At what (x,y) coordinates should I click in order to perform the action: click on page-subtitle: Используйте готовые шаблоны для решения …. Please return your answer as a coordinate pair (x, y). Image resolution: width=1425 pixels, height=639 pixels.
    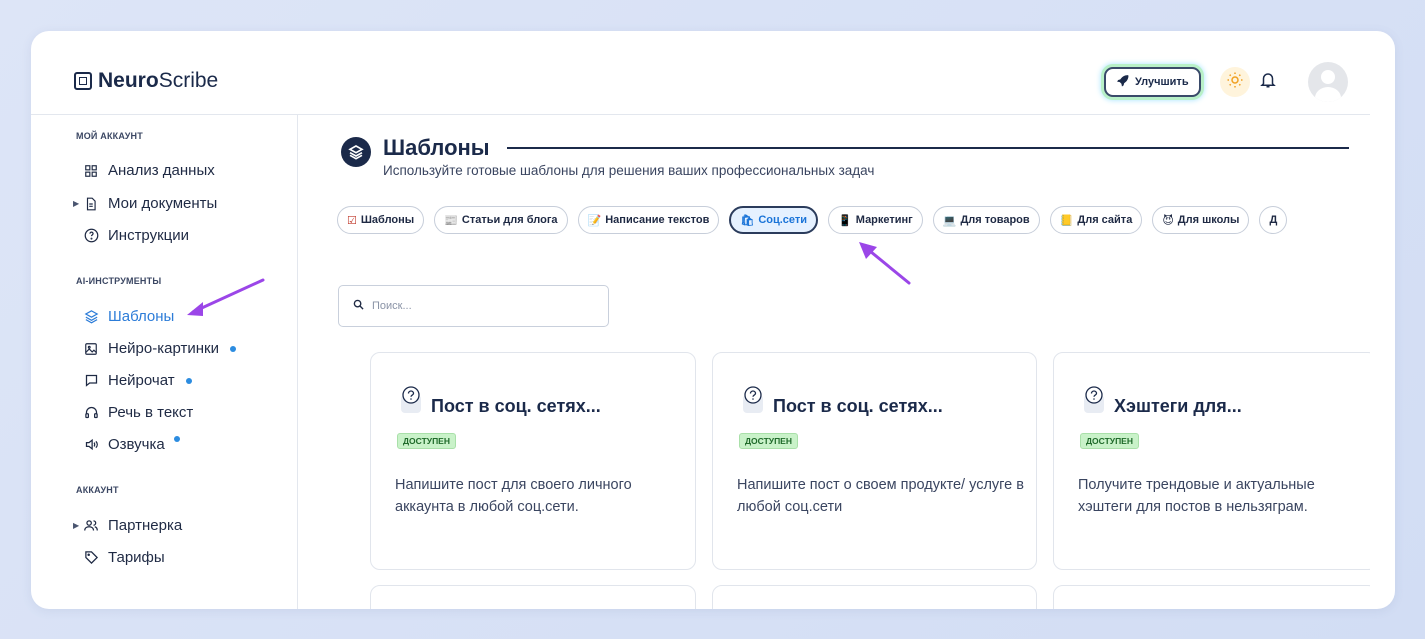
    Looking at the image, I should click on (629, 170).